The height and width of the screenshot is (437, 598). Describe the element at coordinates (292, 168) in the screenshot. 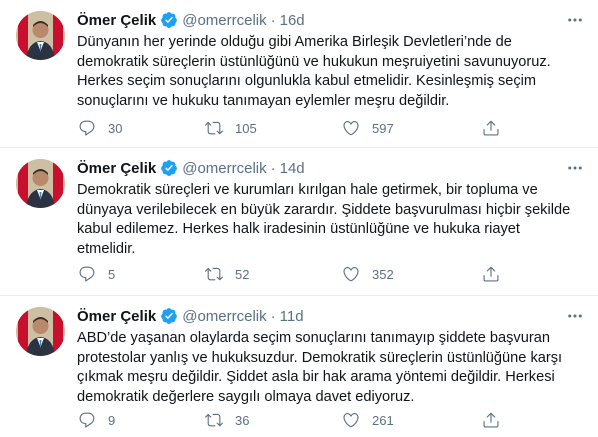

I see `tweet-timestamp: 14d` at that location.